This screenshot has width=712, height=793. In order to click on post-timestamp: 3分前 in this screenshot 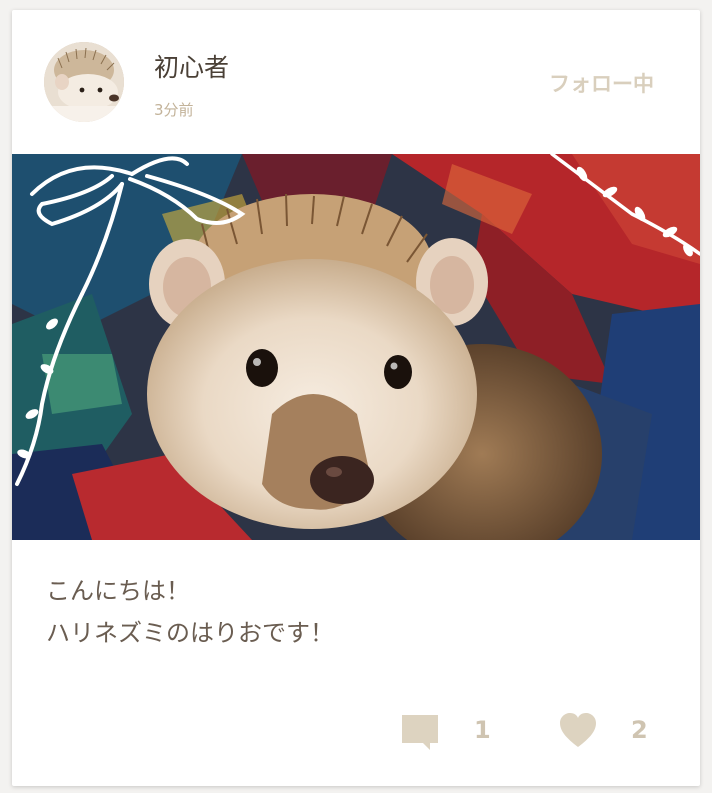, I will do `click(174, 110)`.